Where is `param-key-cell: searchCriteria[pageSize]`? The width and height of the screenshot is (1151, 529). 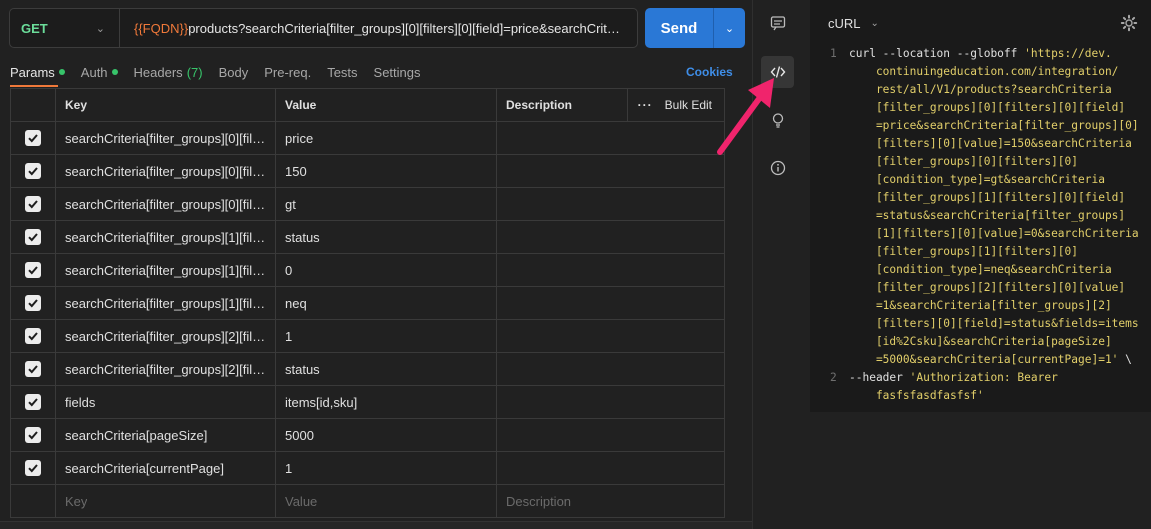
param-key-cell: searchCriteria[pageSize] is located at coordinates (165, 435).